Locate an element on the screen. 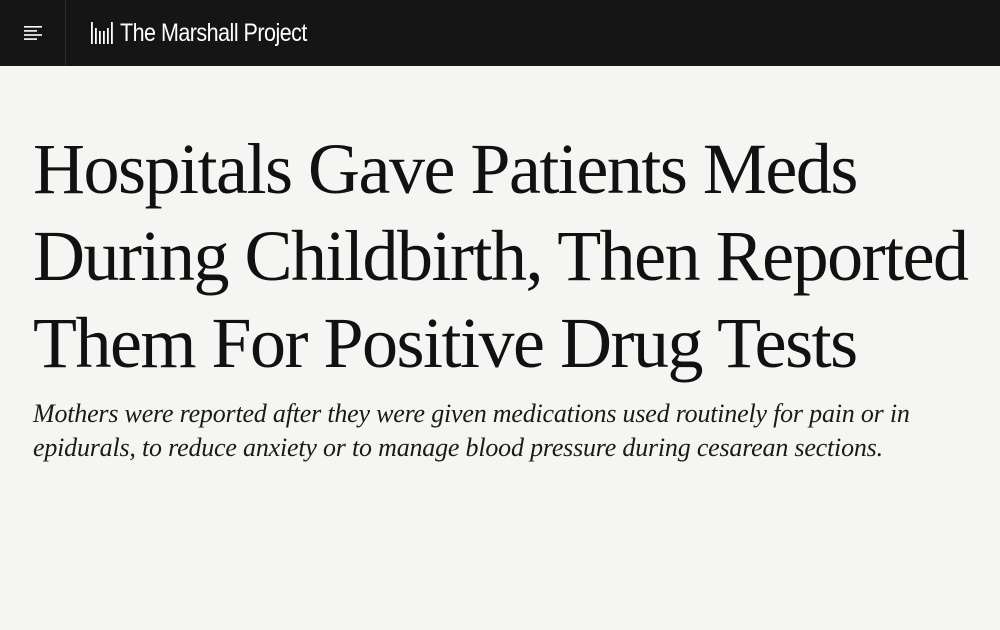 Image resolution: width=1000 pixels, height=630 pixels. site-logo: The Marshall Project is located at coordinates (214, 33).